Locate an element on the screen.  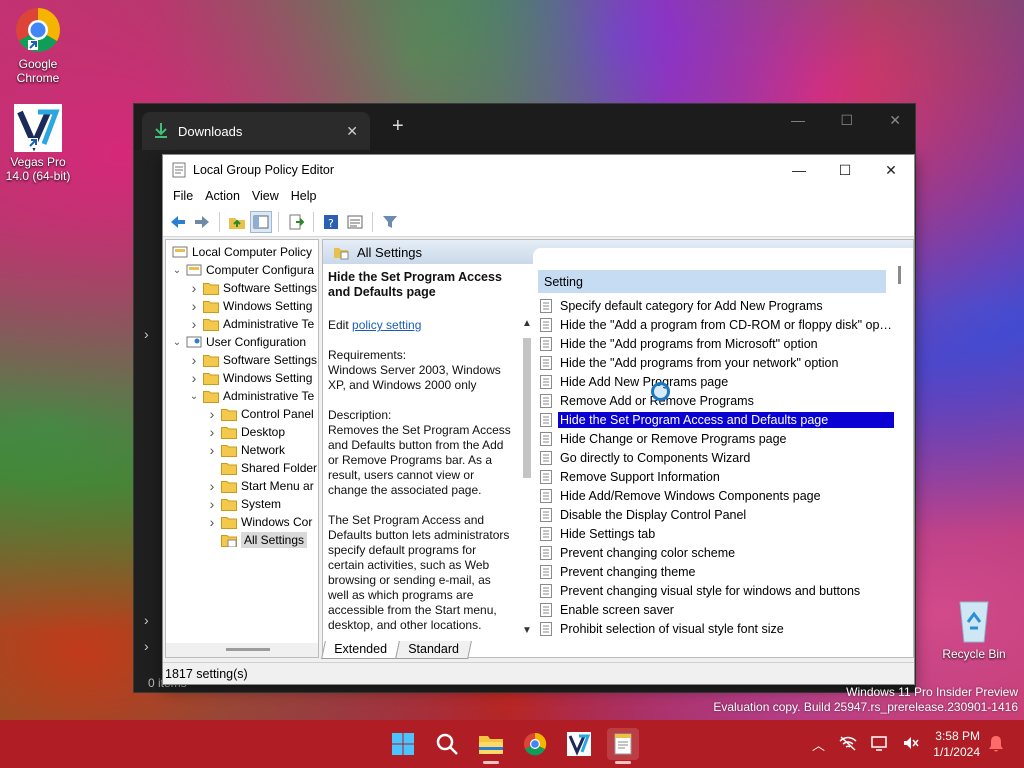
tree-item-label: Administrative Te is located at coordinates (269, 396).